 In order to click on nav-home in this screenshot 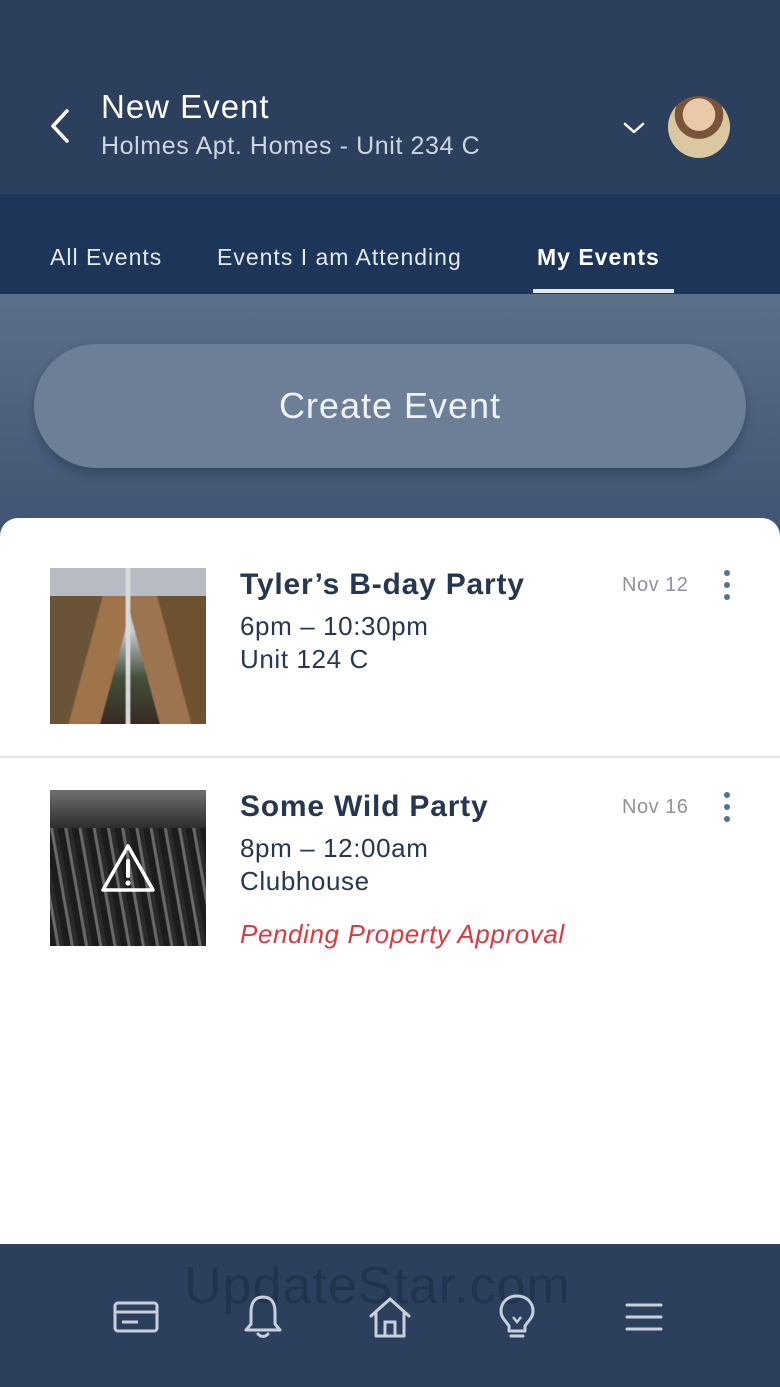, I will do `click(390, 1317)`.